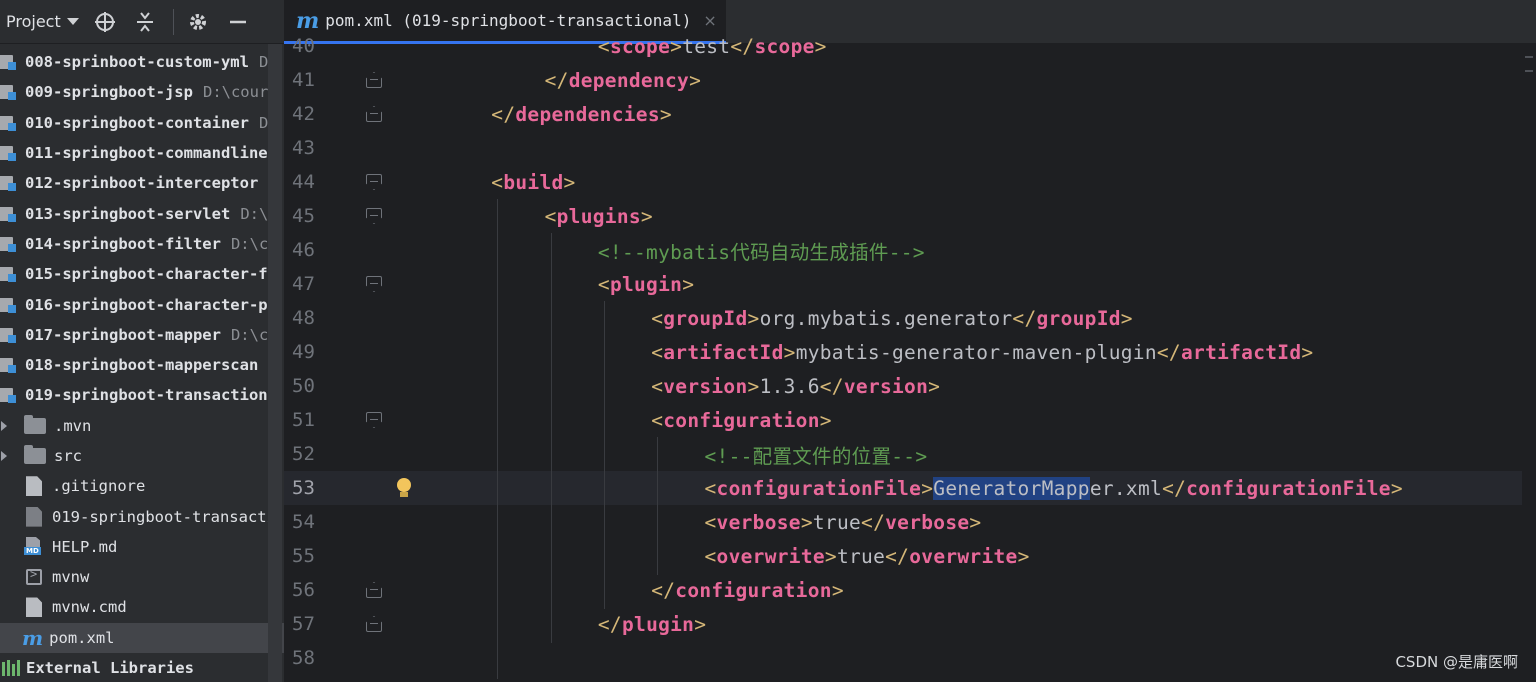 This screenshot has height=682, width=1536. Describe the element at coordinates (142, 637) in the screenshot. I see `tree-item: m pom.xml` at that location.